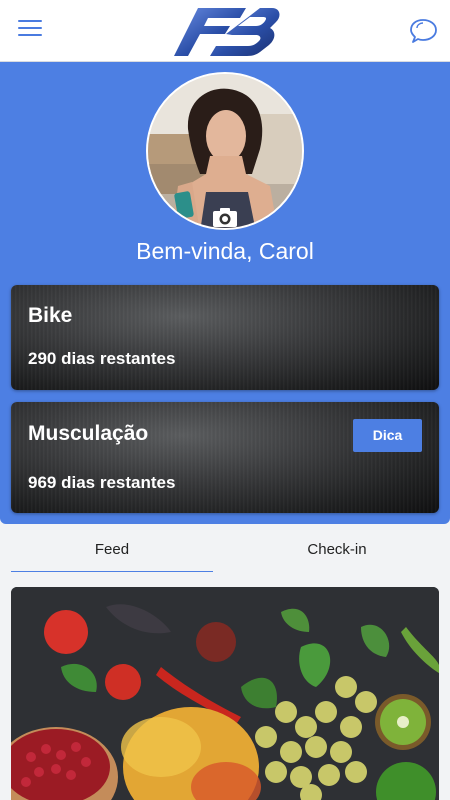 The image size is (450, 800). Describe the element at coordinates (337, 551) in the screenshot. I see `tab-checkin: Check-in` at that location.